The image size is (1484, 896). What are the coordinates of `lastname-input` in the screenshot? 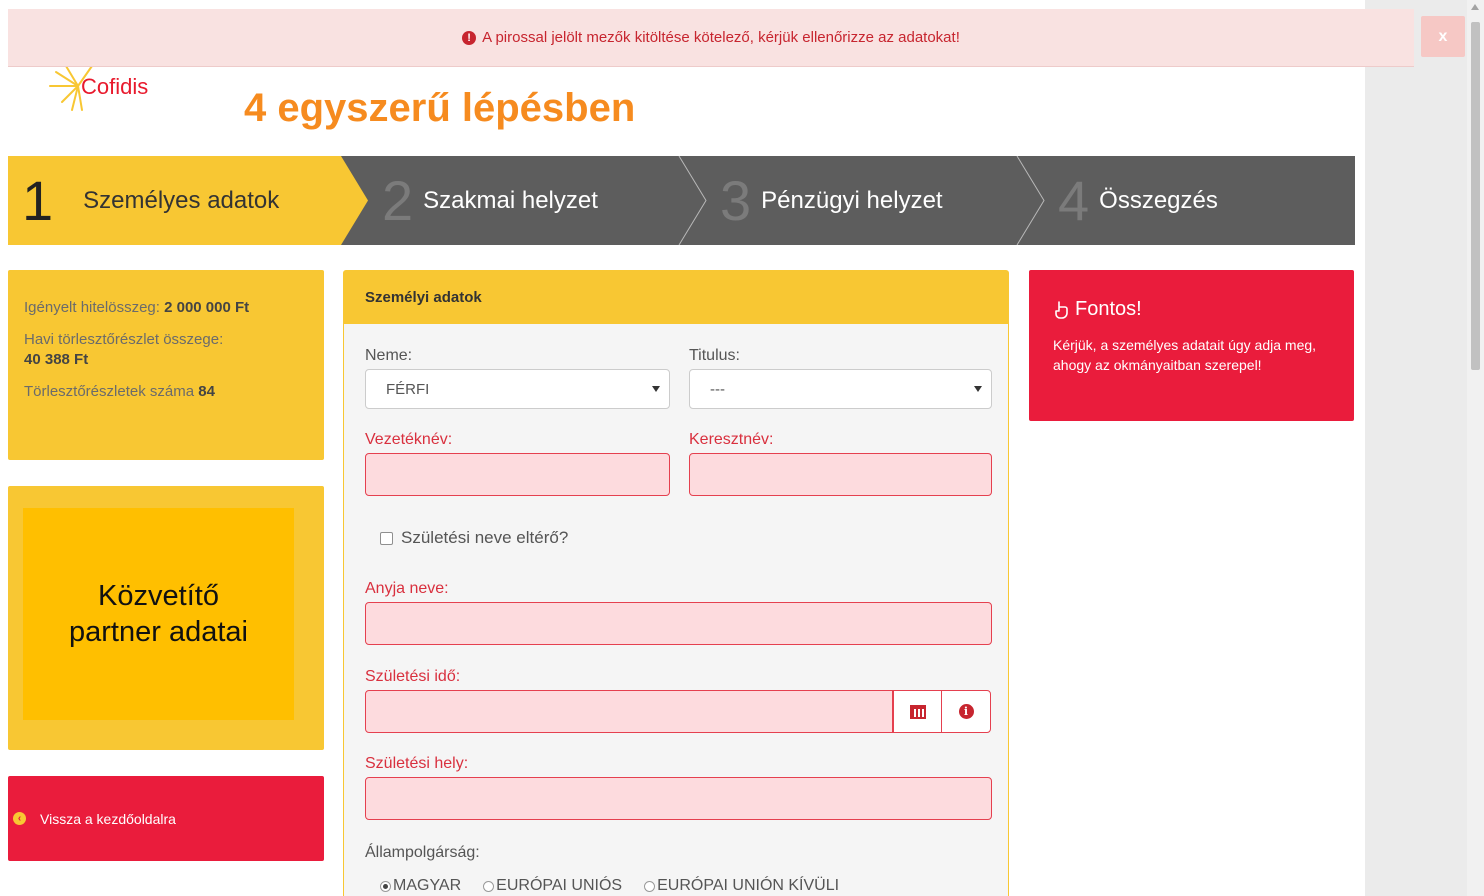 It's located at (517, 474).